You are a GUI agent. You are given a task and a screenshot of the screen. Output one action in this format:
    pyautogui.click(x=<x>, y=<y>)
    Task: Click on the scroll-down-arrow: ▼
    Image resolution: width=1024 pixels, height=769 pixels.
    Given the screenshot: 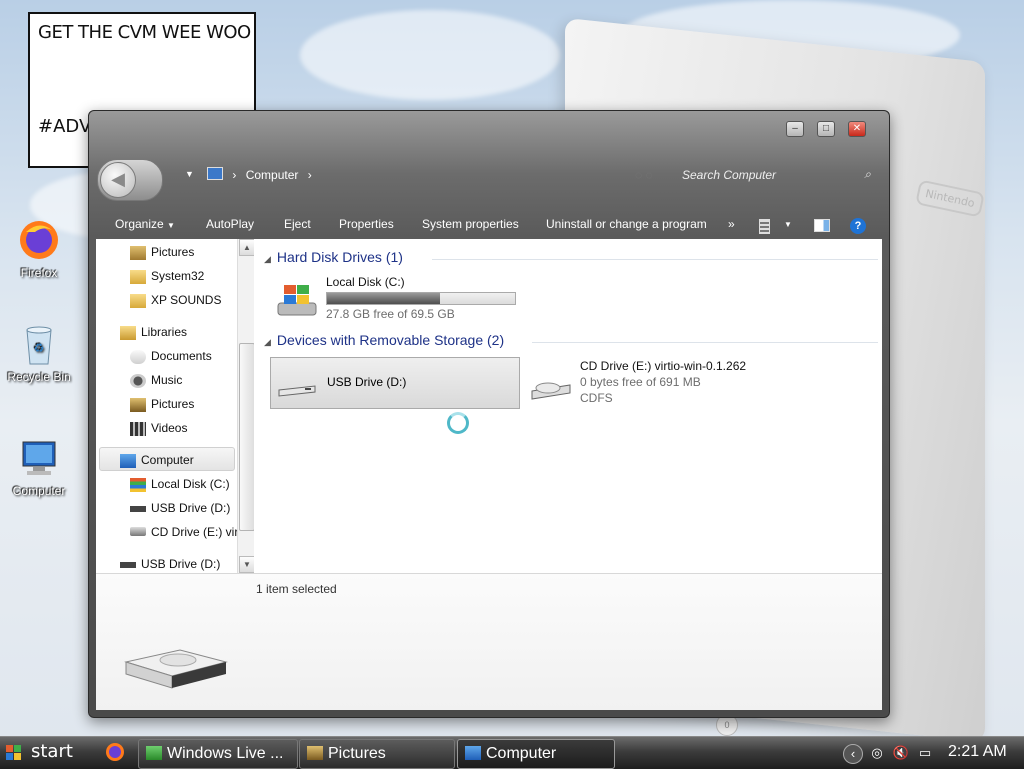 What is the action you would take?
    pyautogui.click(x=246, y=564)
    